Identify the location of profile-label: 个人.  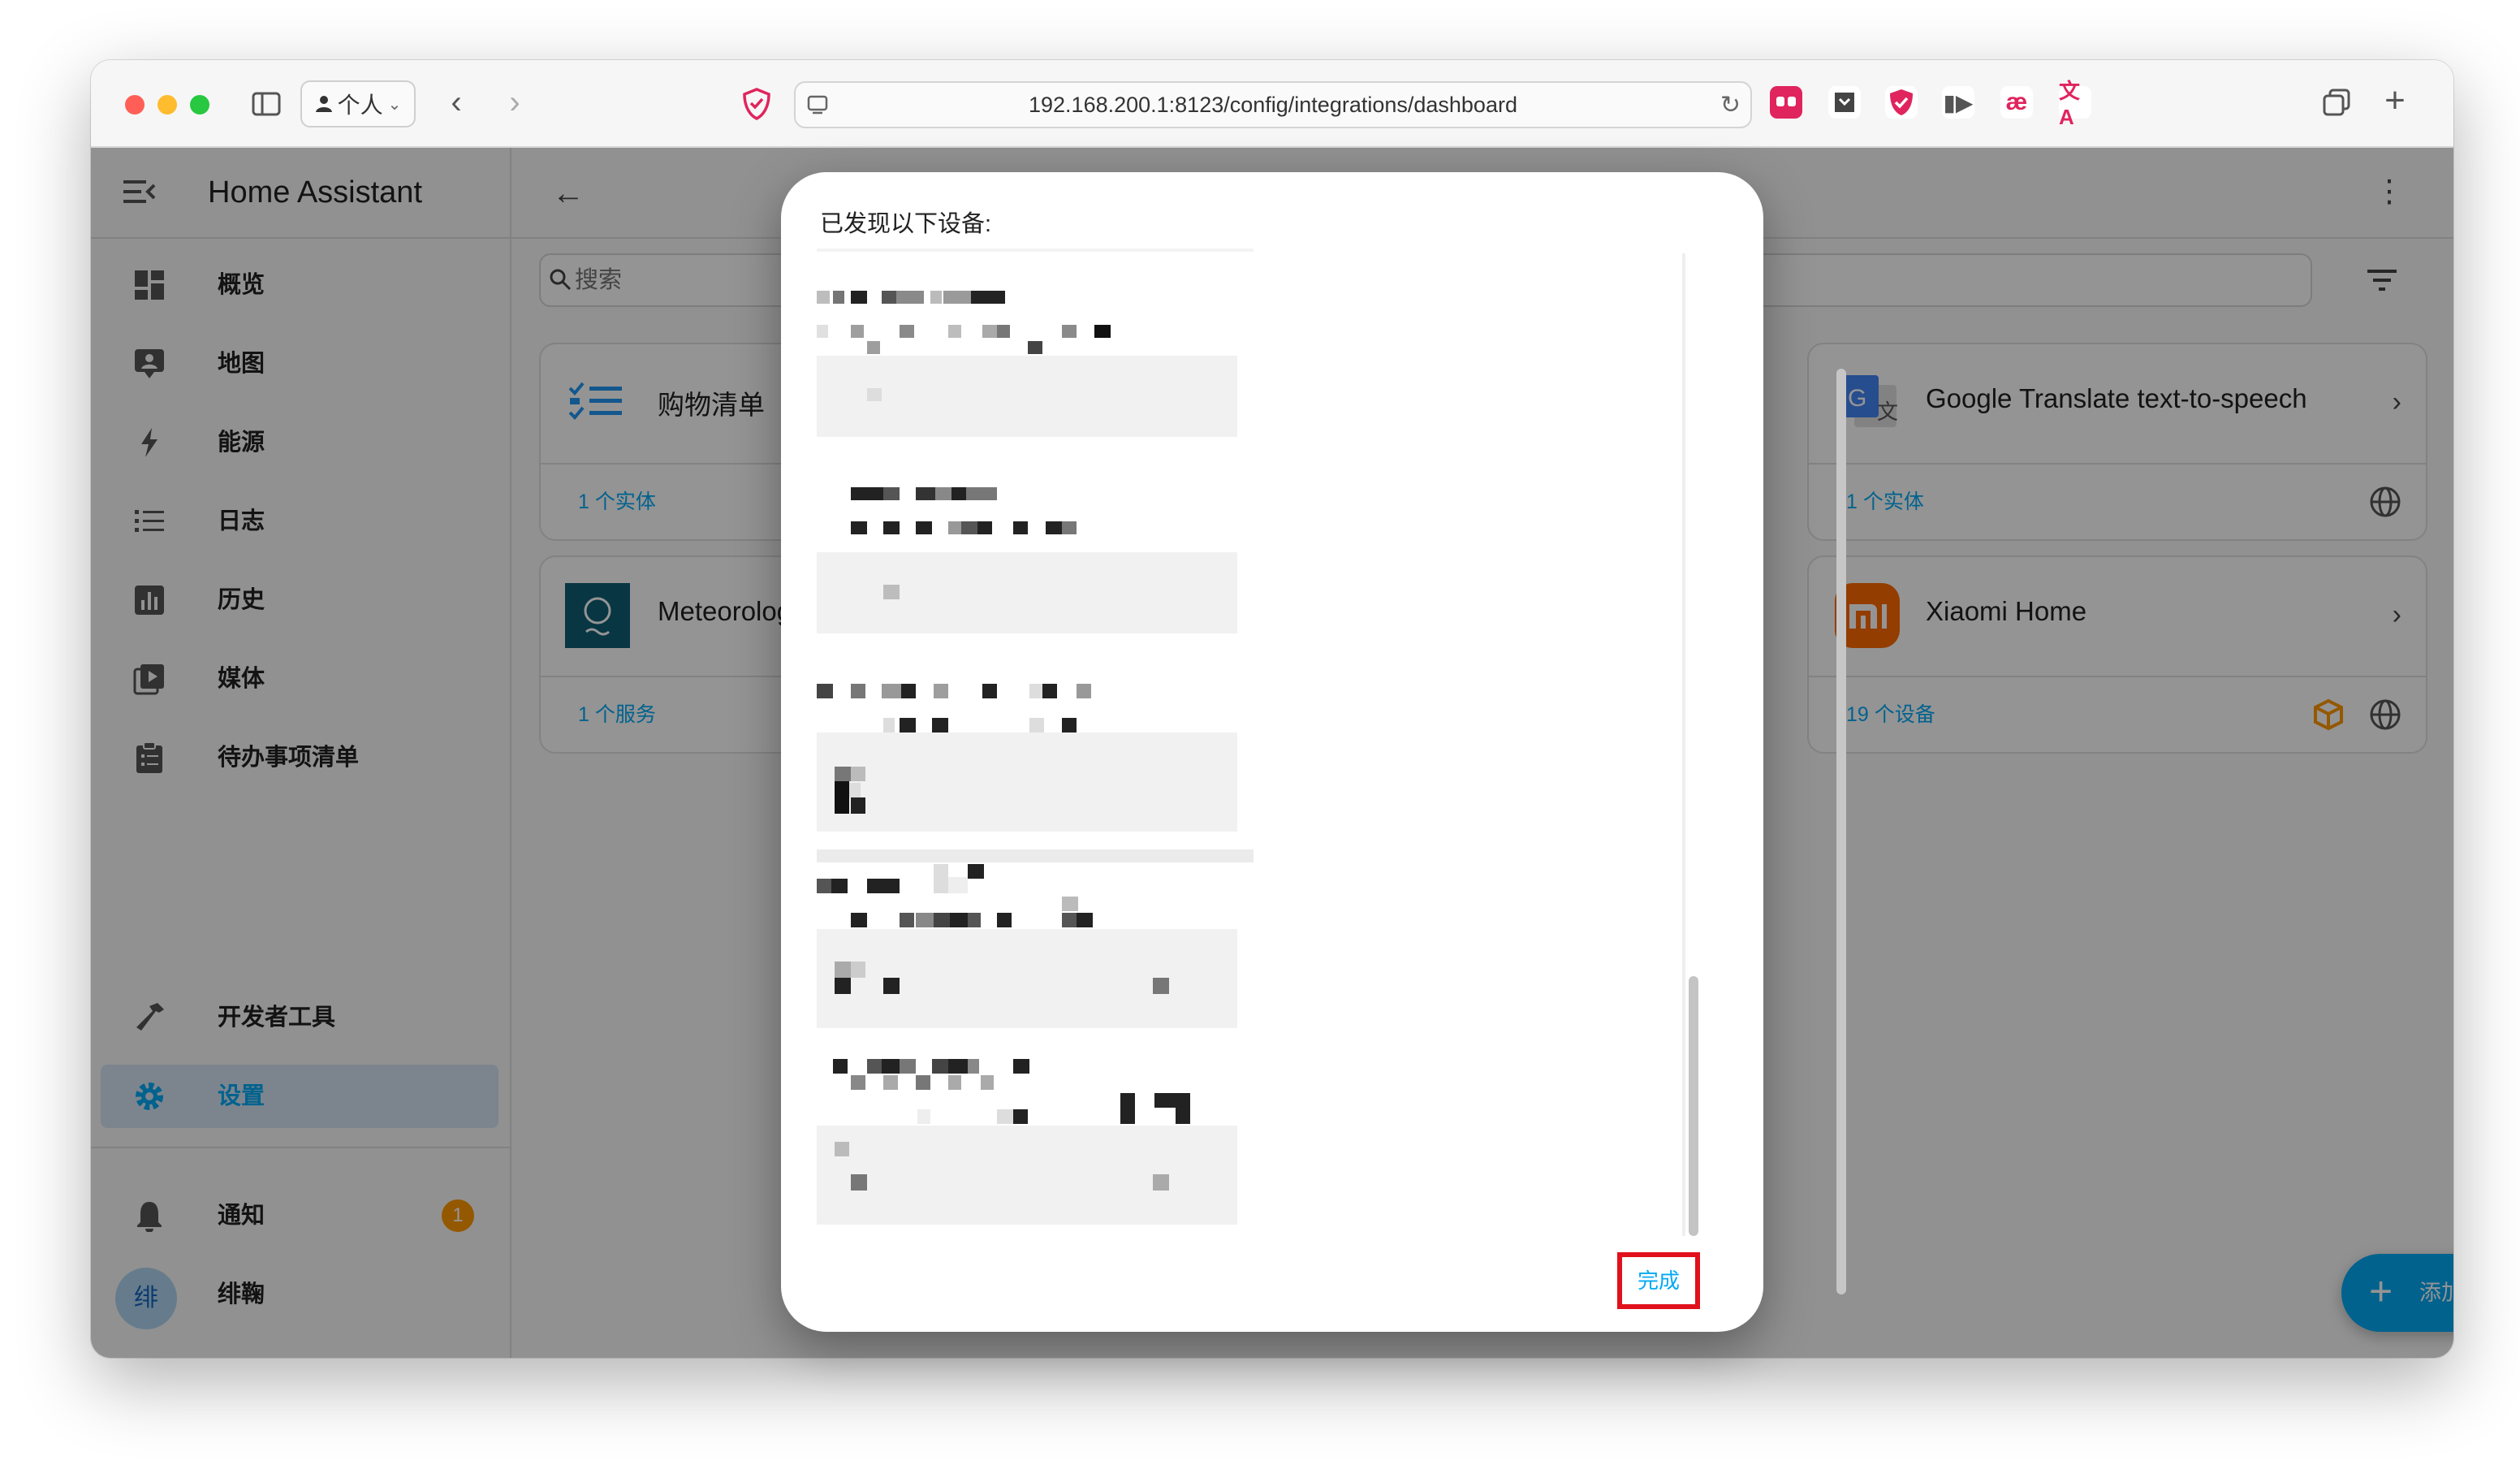
(360, 106).